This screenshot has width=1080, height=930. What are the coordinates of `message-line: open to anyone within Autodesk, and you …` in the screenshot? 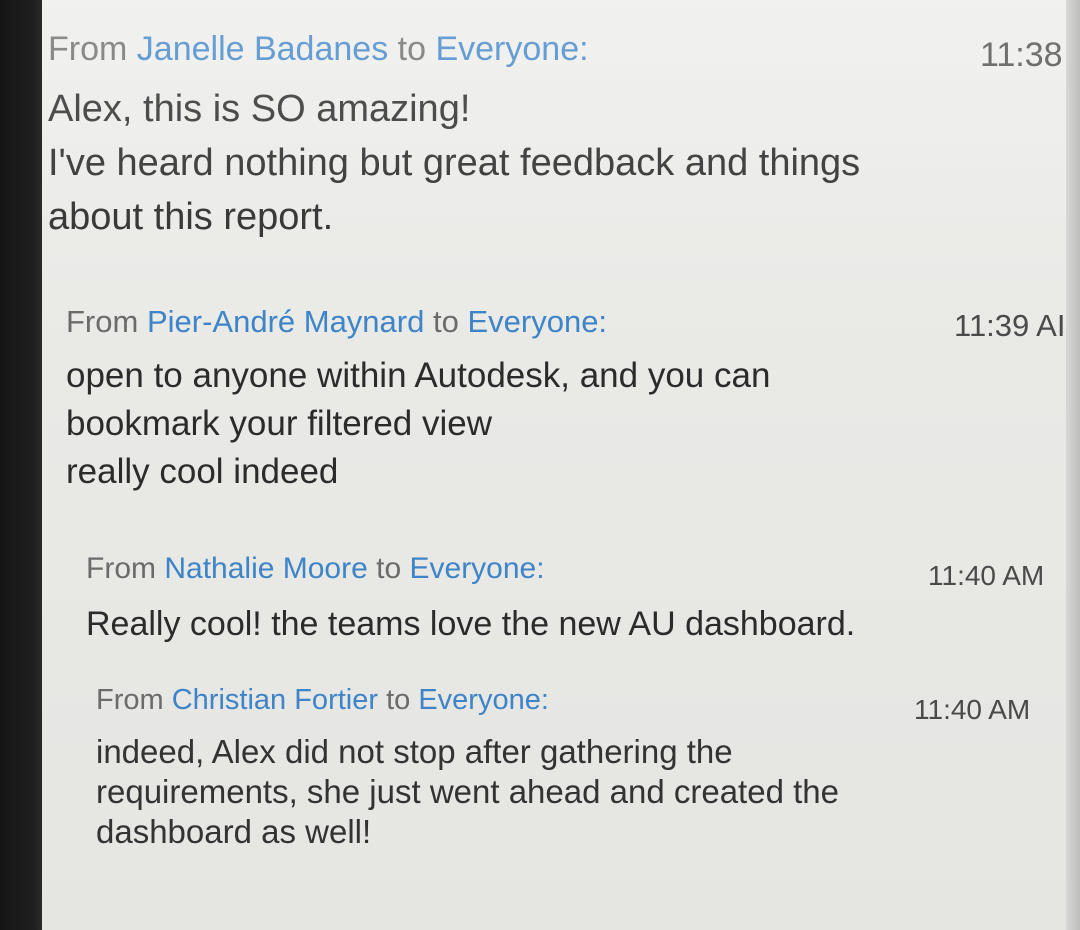 It's located at (418, 375).